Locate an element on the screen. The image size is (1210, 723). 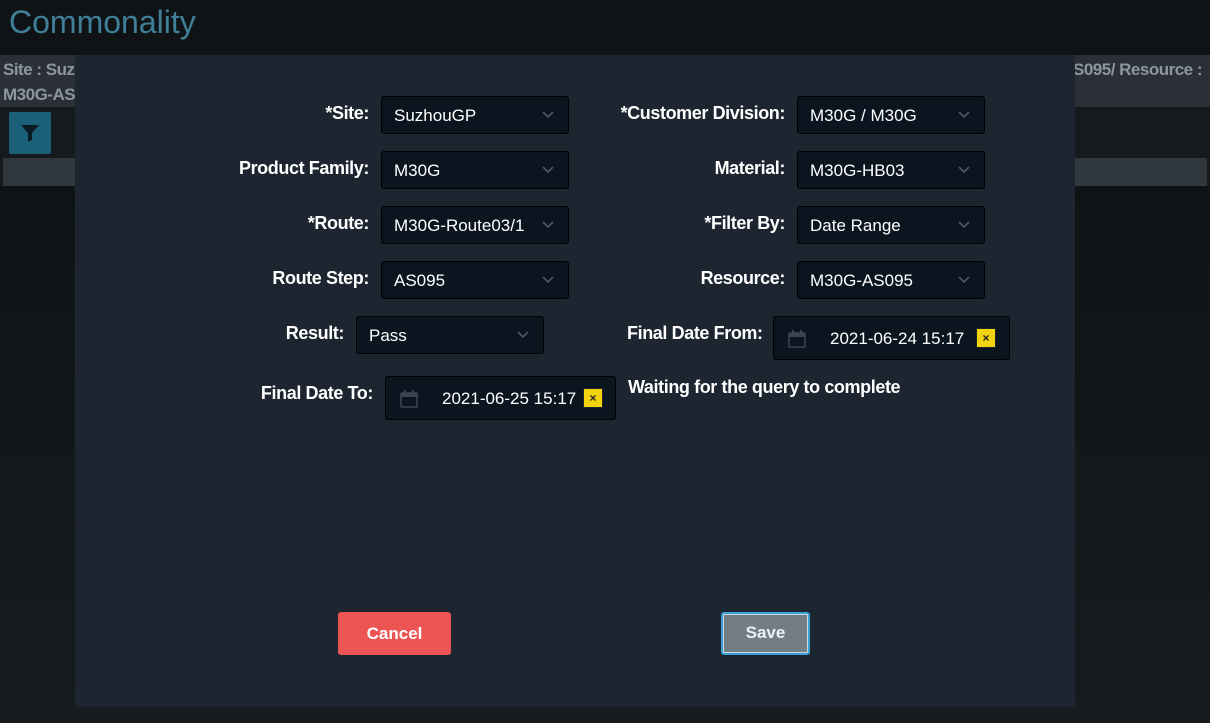
save-button: Save is located at coordinates (765, 633).